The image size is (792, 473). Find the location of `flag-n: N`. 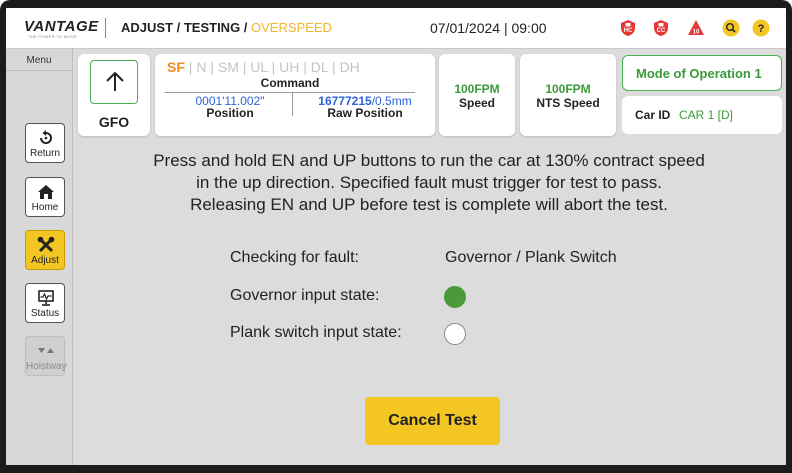

flag-n: N is located at coordinates (201, 67).